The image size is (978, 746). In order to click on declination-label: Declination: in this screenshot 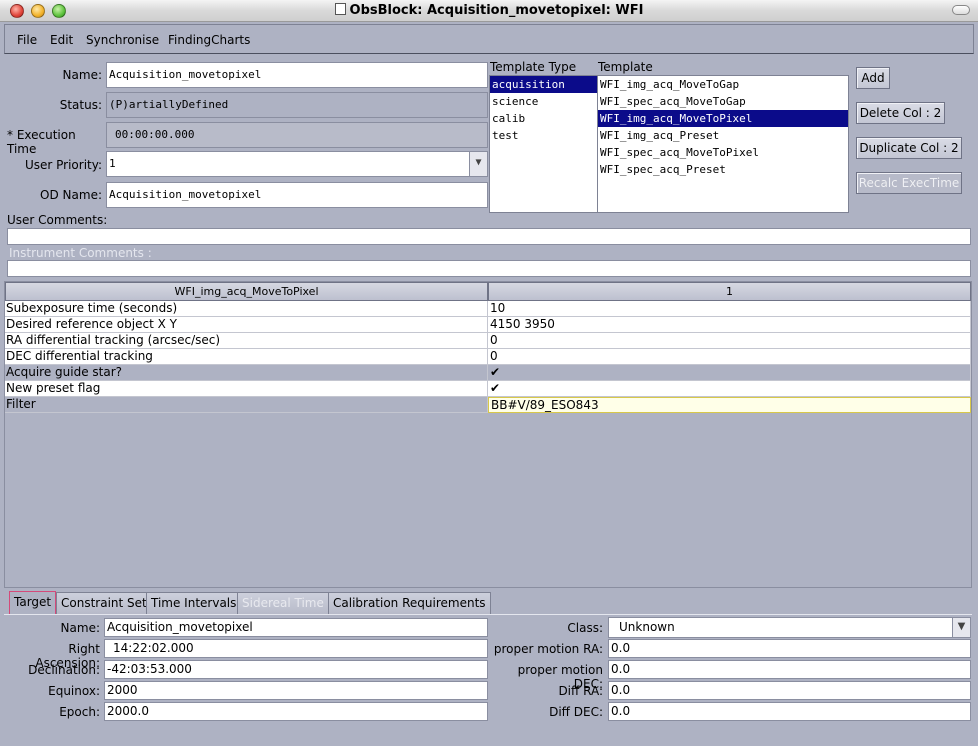, I will do `click(64, 670)`.